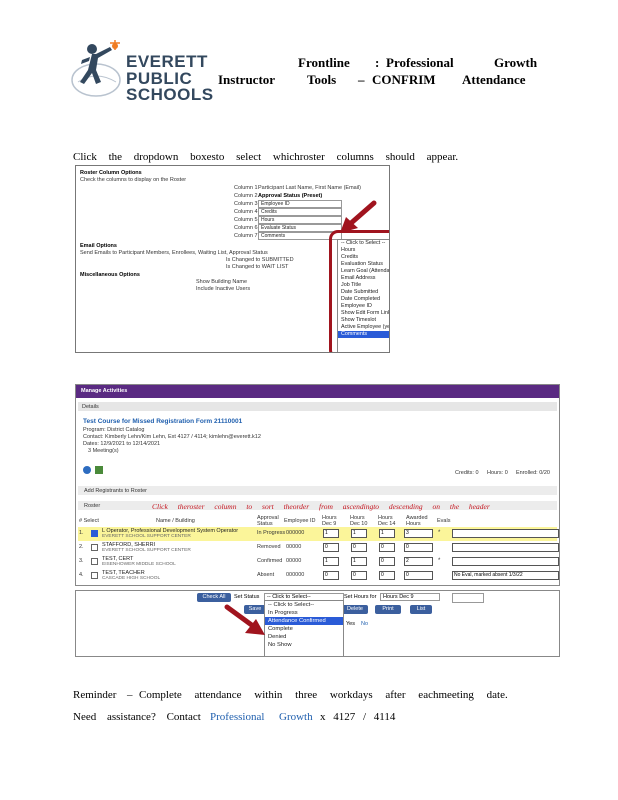  I want to click on header-frontline: Frontline, so click(324, 62).